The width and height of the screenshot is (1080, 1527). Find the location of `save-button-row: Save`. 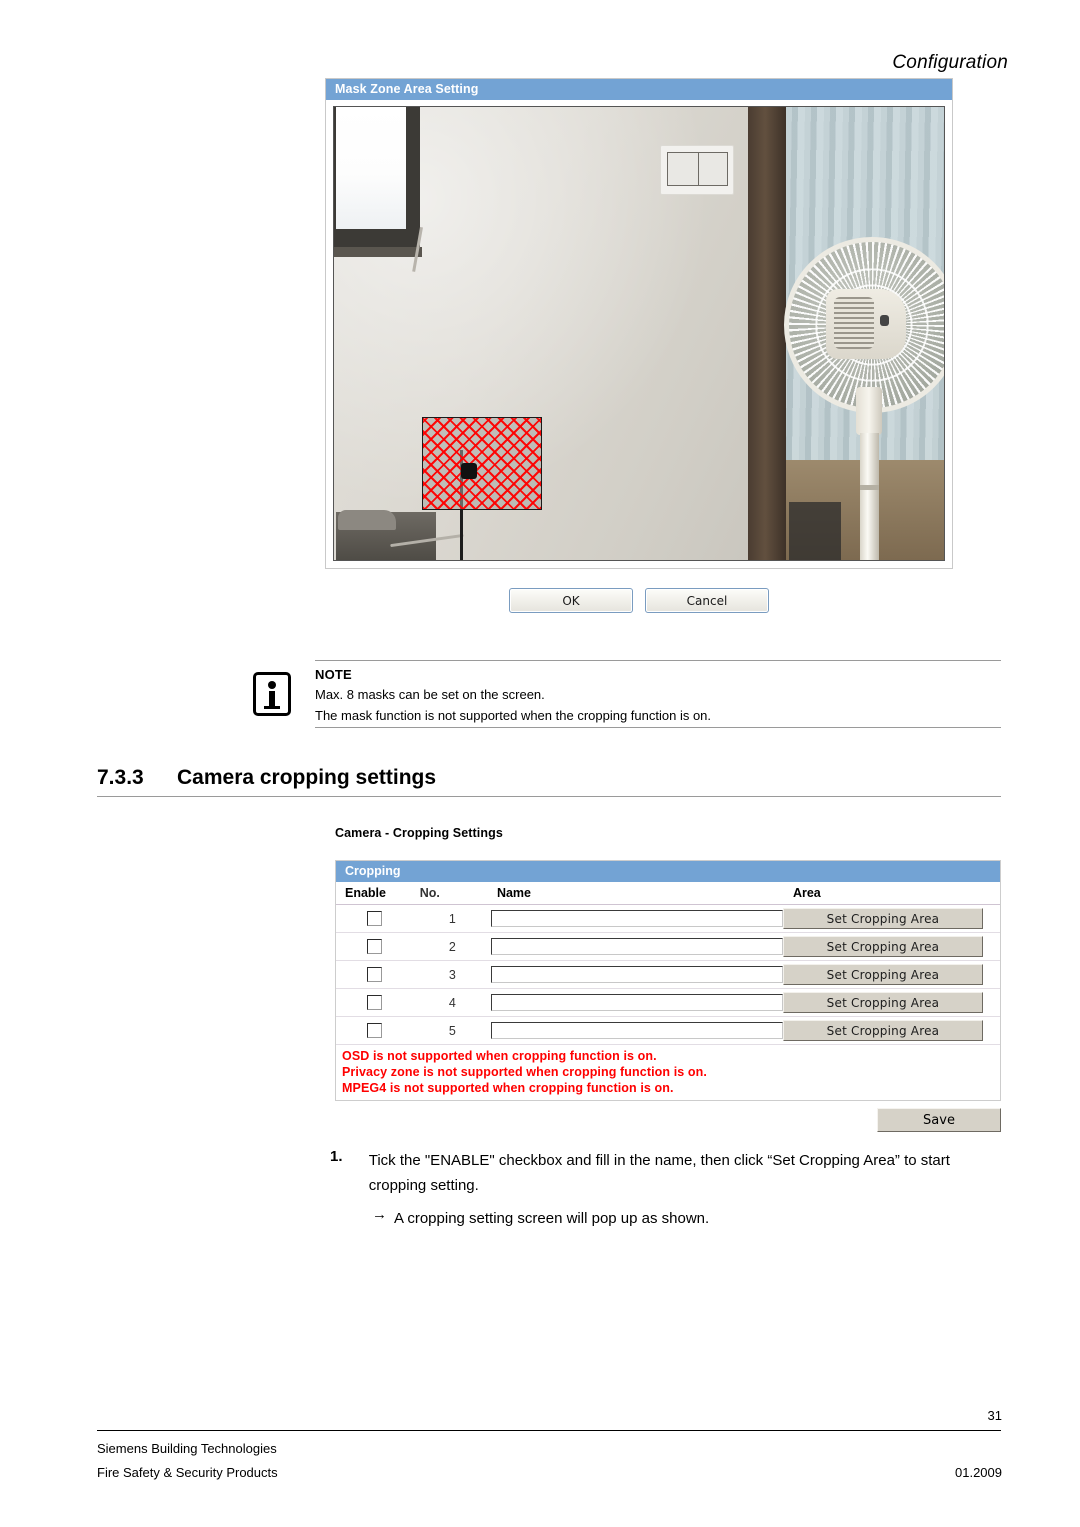

save-button-row: Save is located at coordinates (668, 1120).